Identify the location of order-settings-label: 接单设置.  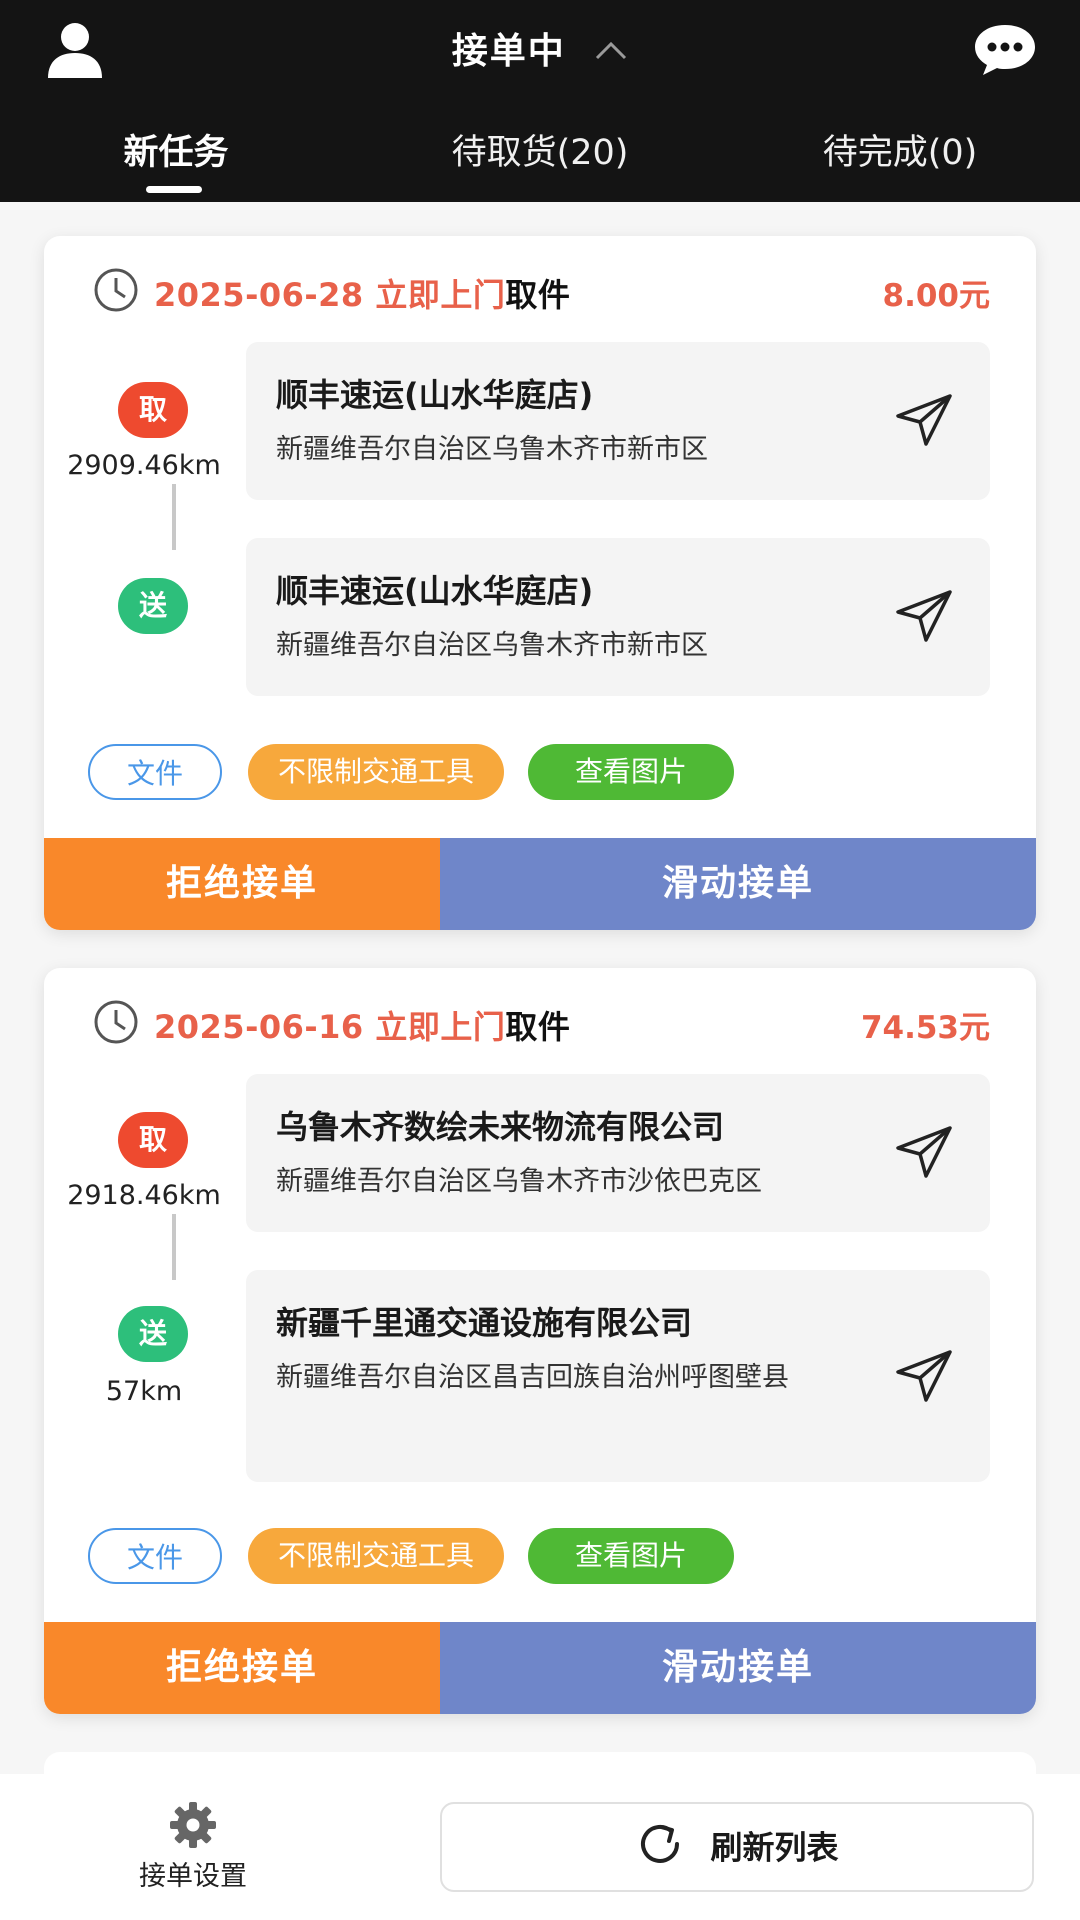
(193, 1876).